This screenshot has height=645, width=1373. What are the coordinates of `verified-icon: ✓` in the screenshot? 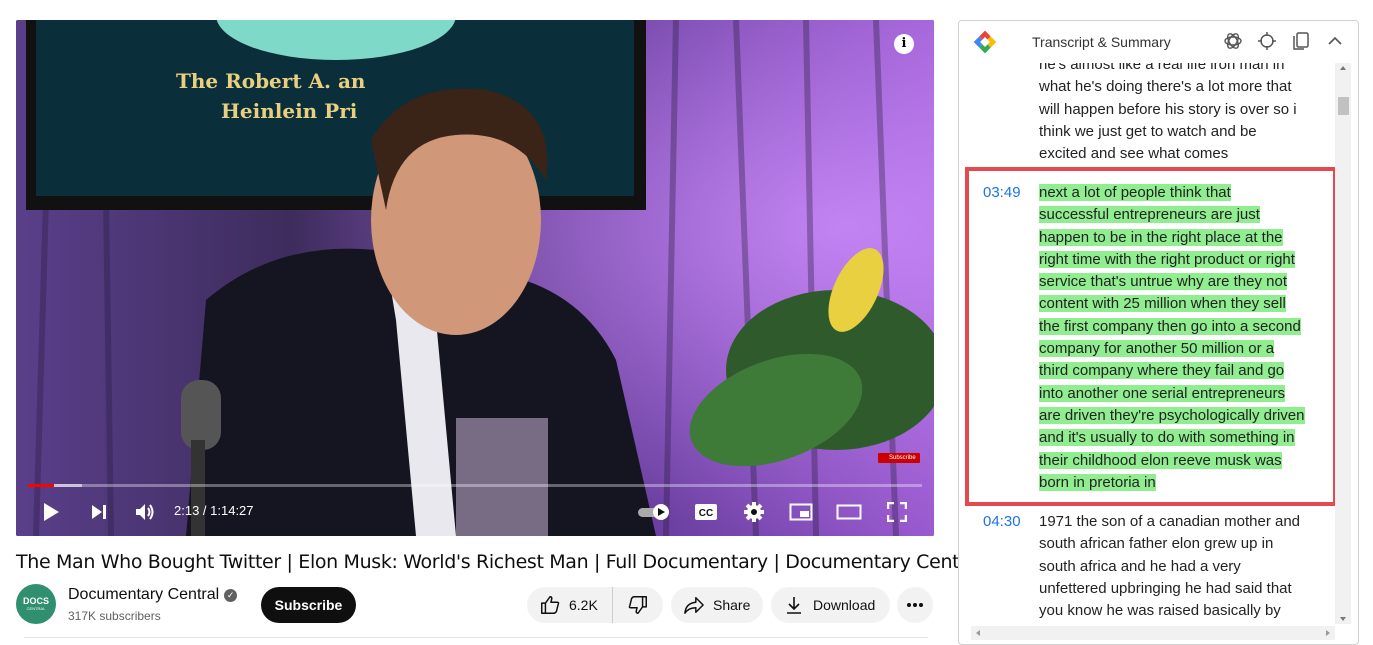 It's located at (231, 595).